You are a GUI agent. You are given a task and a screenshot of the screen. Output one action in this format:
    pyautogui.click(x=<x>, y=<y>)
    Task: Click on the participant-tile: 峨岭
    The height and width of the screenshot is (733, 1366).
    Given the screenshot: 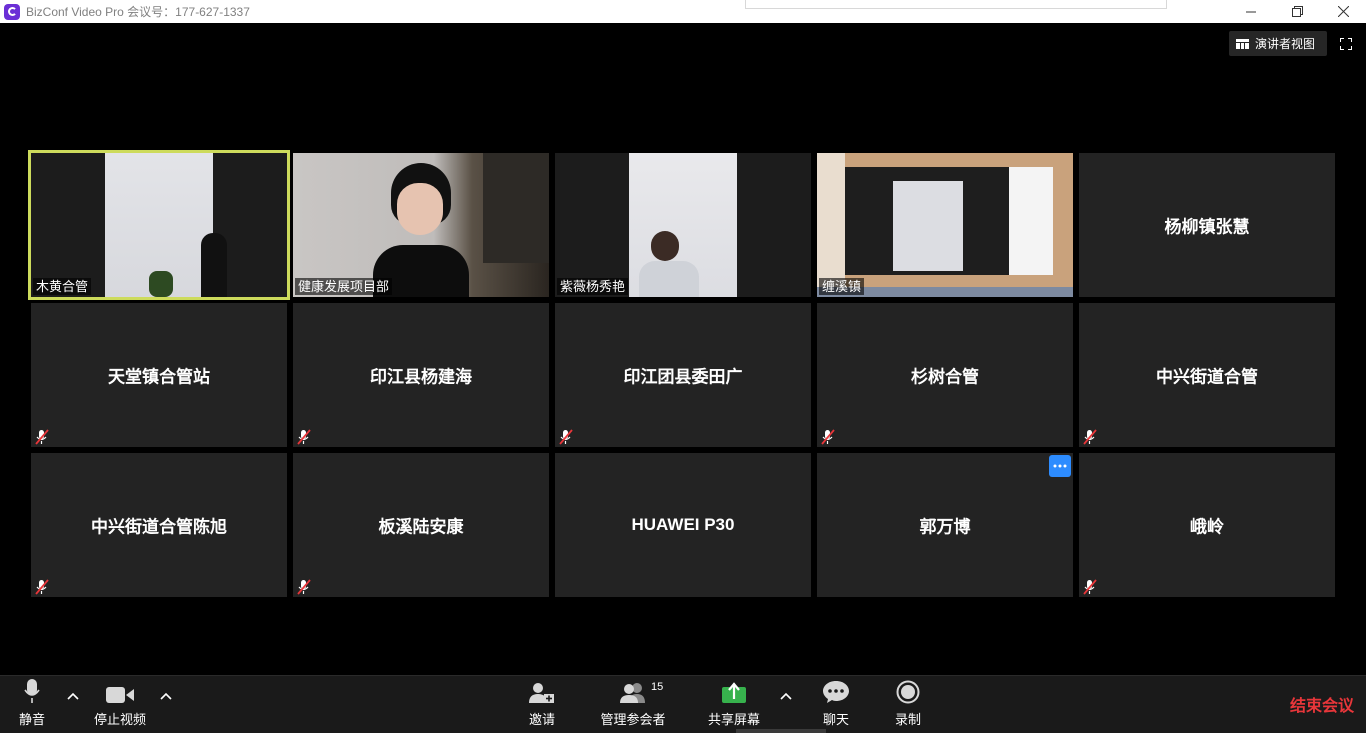 What is the action you would take?
    pyautogui.click(x=1207, y=525)
    